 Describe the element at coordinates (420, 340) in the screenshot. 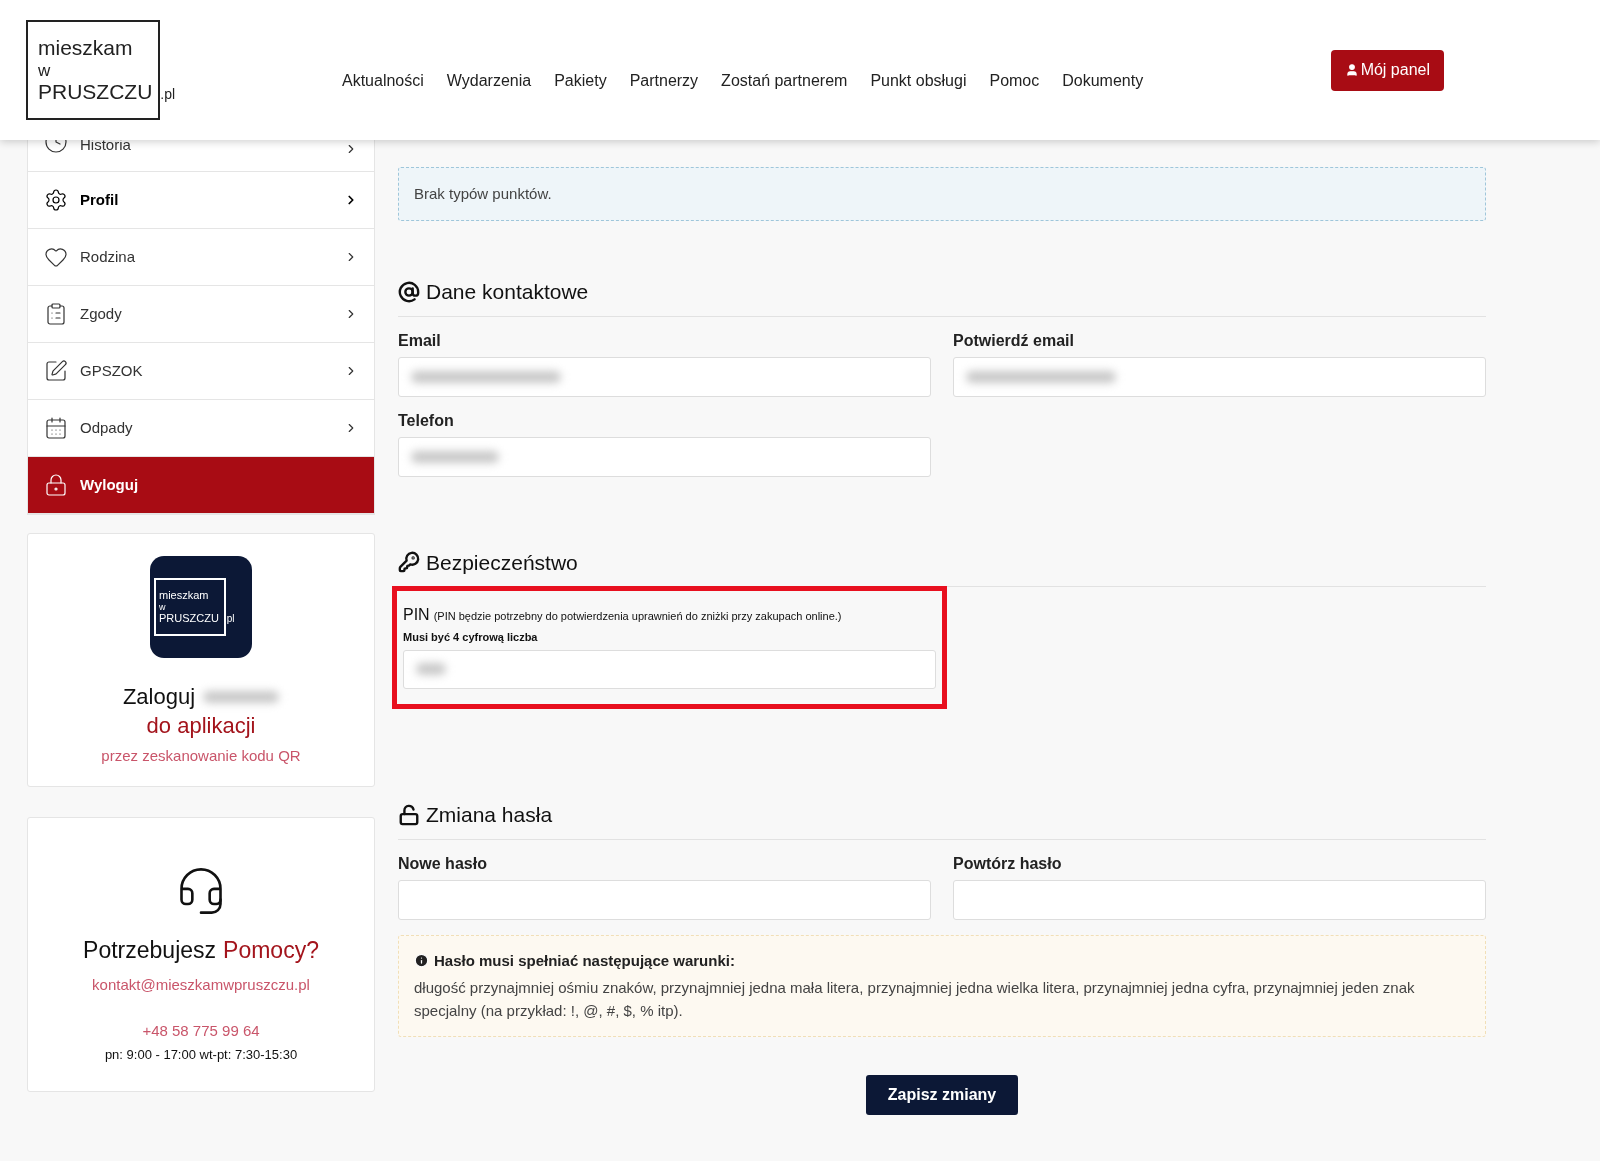

I see `field-label: Email` at that location.